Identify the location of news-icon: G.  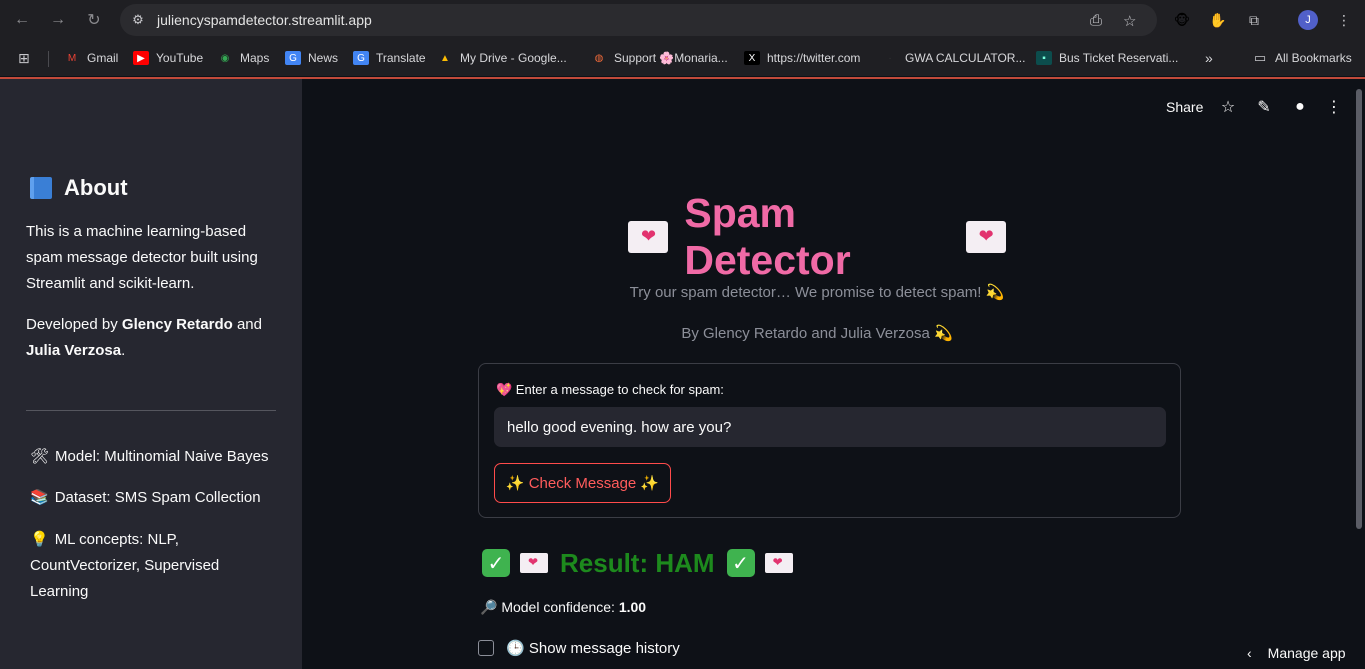
(293, 58).